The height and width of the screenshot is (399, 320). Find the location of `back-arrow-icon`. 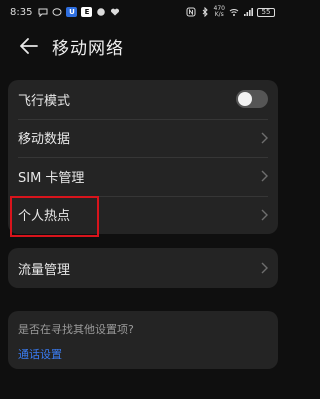

back-arrow-icon is located at coordinates (29, 46).